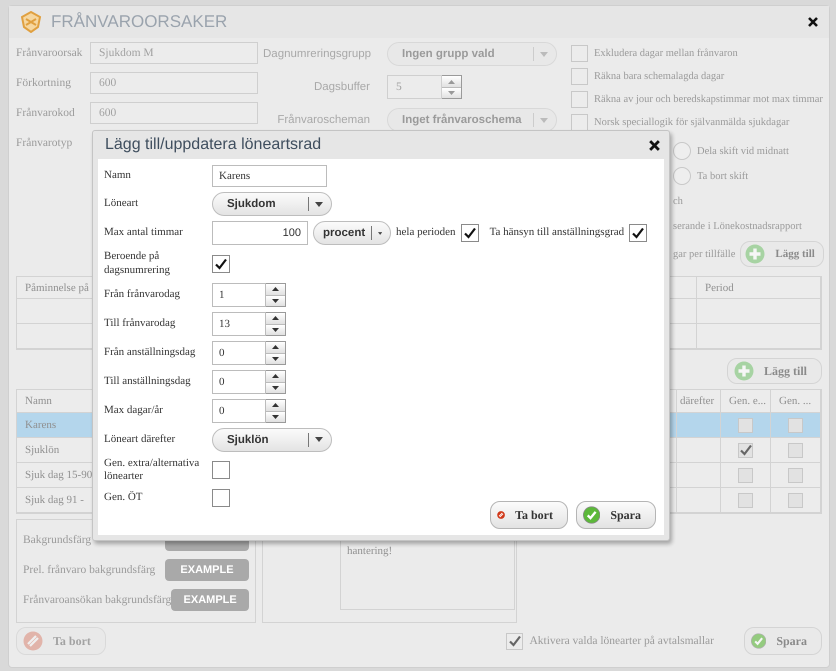  What do you see at coordinates (97, 600) in the screenshot?
I see `color-label: Frånvaroansökan bakgrundsfärg` at bounding box center [97, 600].